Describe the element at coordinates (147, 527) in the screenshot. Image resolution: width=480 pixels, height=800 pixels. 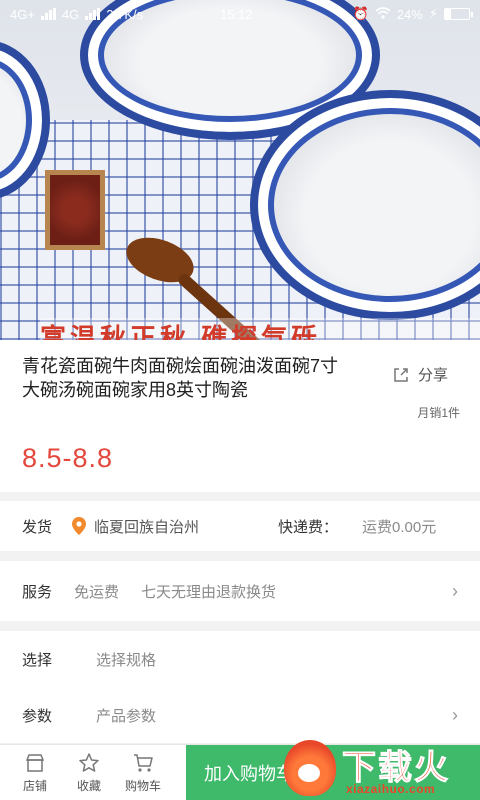
I see `ship-from-location: 临夏回族自治州` at that location.